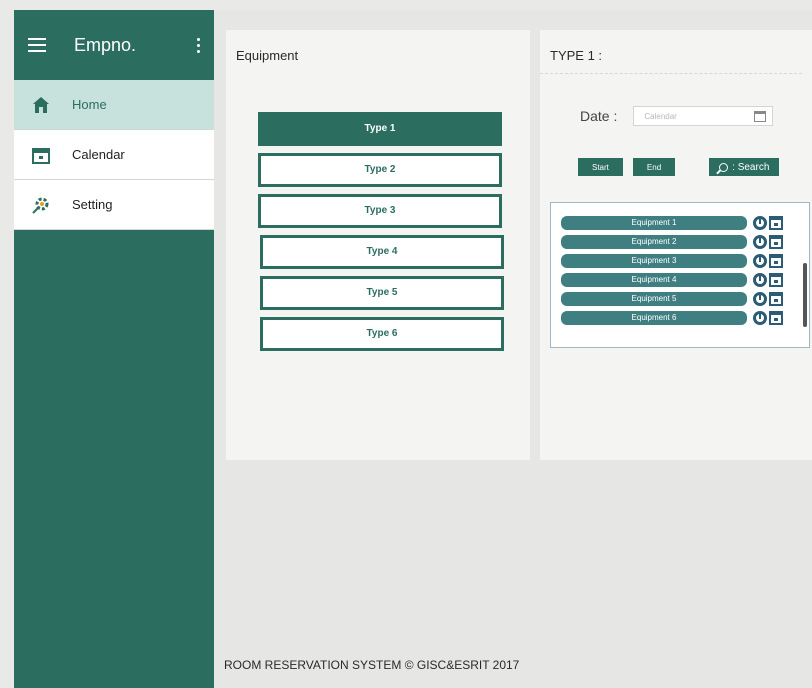 The width and height of the screenshot is (812, 688). Describe the element at coordinates (654, 241) in the screenshot. I see `equipment-button: Equipment 2` at that location.